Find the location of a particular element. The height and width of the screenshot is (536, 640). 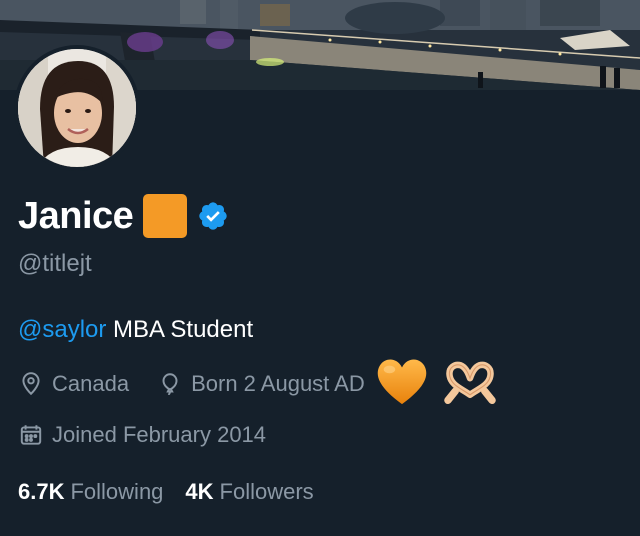

bio-text: MBA Student is located at coordinates (180, 329).